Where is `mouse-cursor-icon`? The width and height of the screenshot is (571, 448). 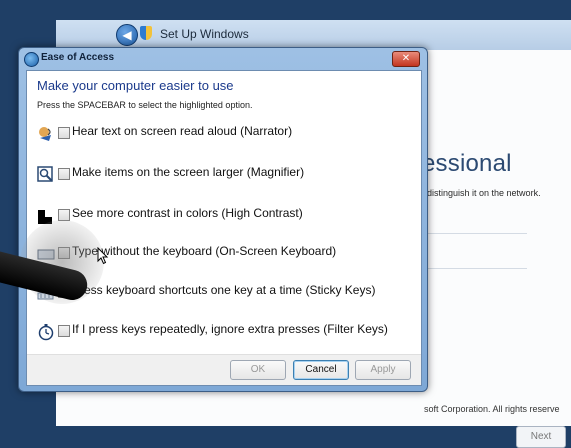
mouse-cursor-icon is located at coordinates (103, 256).